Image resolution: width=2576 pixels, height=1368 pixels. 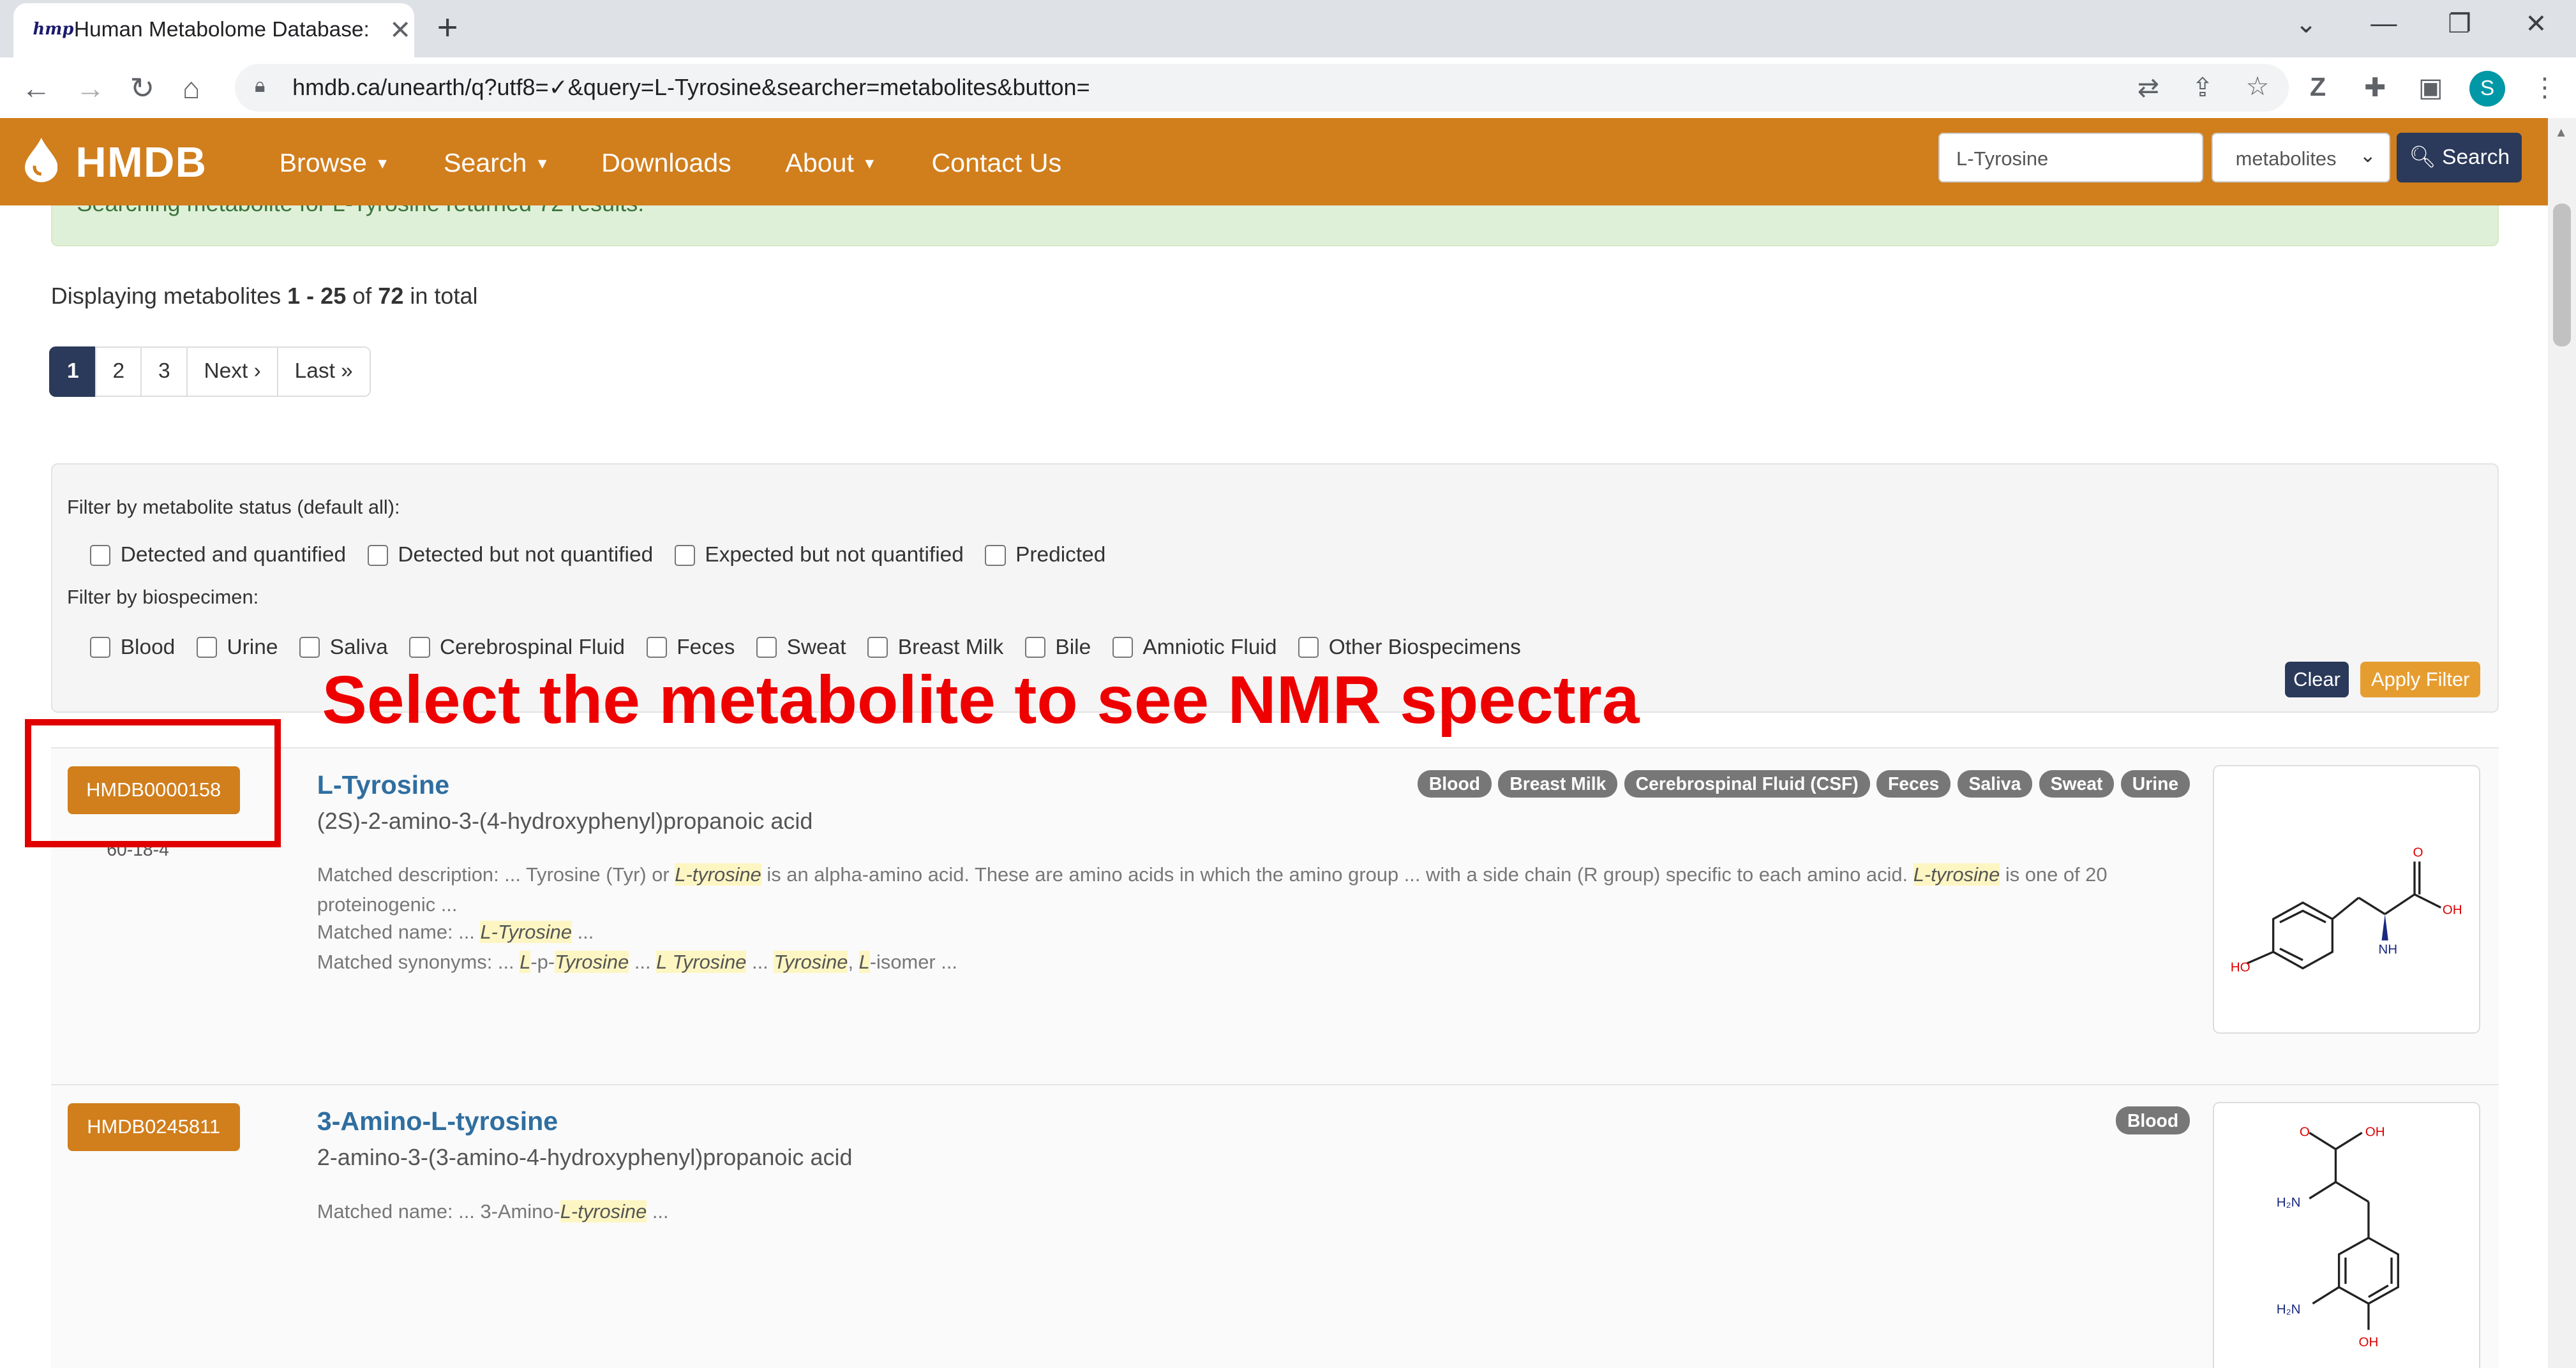 I want to click on tab-search-chevron-icon: ⌄, so click(x=2306, y=23).